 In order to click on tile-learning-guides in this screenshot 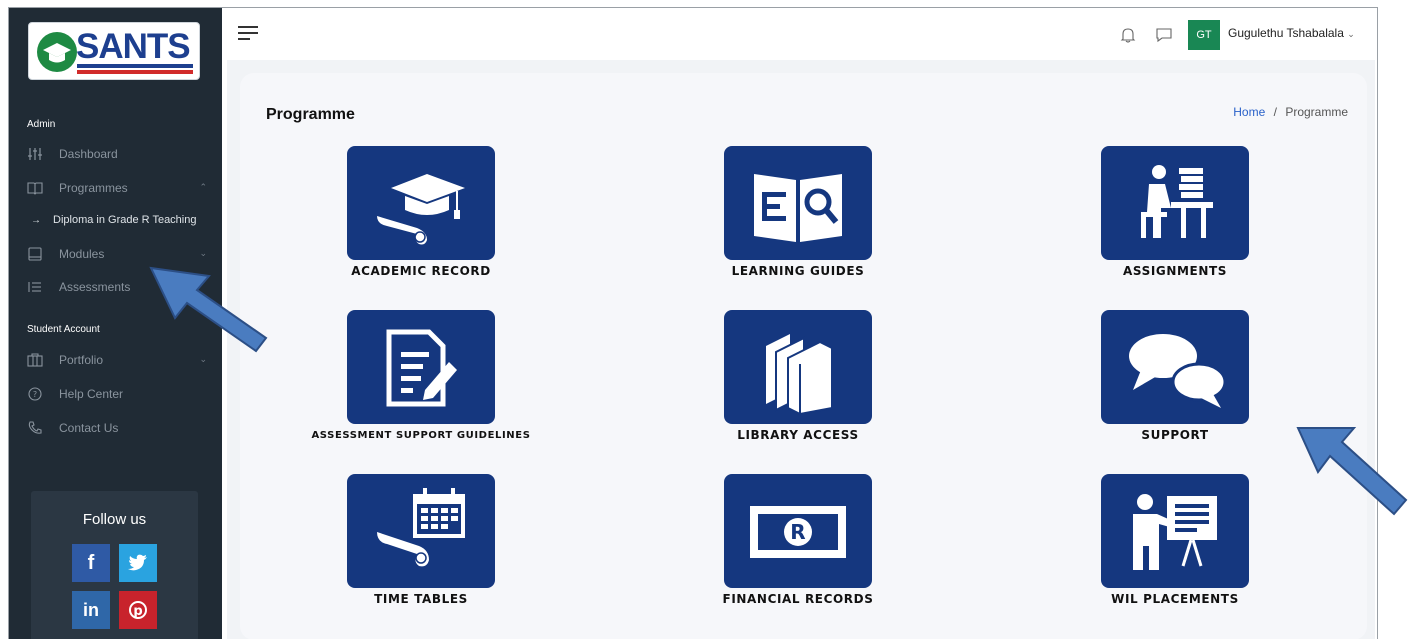, I will do `click(798, 203)`.